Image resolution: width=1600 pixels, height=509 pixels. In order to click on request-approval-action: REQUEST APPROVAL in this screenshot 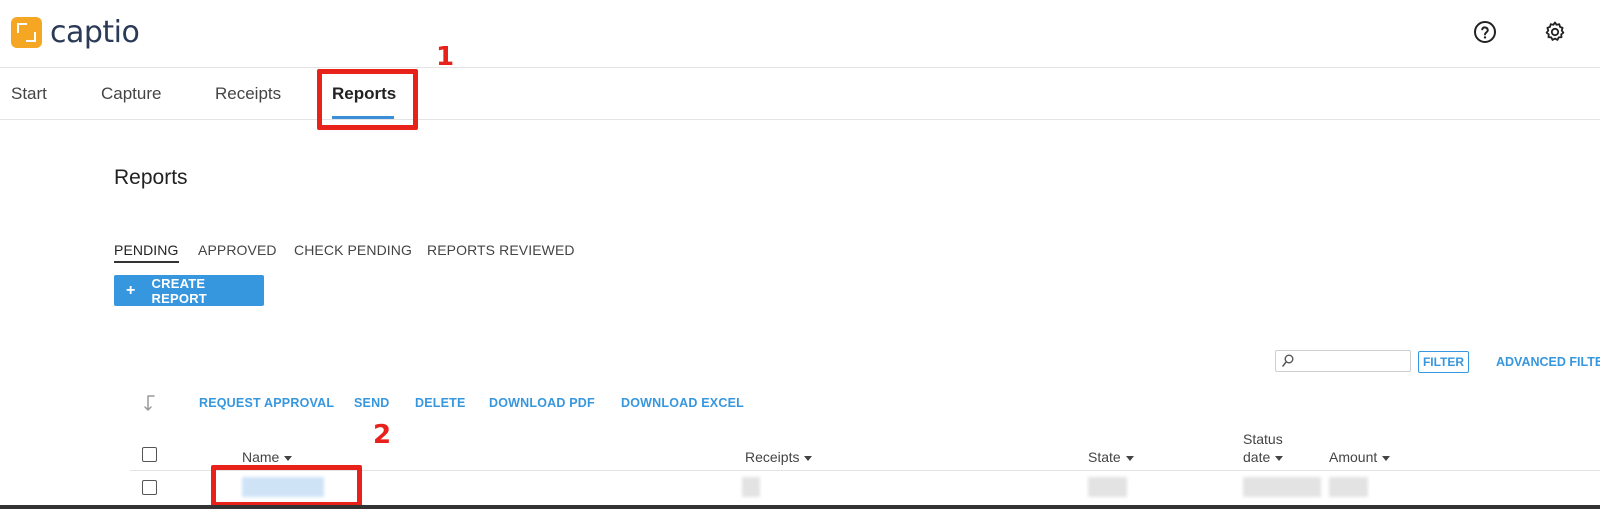, I will do `click(266, 403)`.